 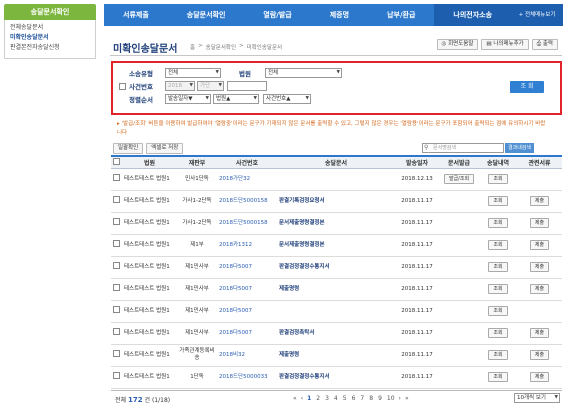 What do you see at coordinates (354, 398) in the screenshot?
I see `page-number: 6` at bounding box center [354, 398].